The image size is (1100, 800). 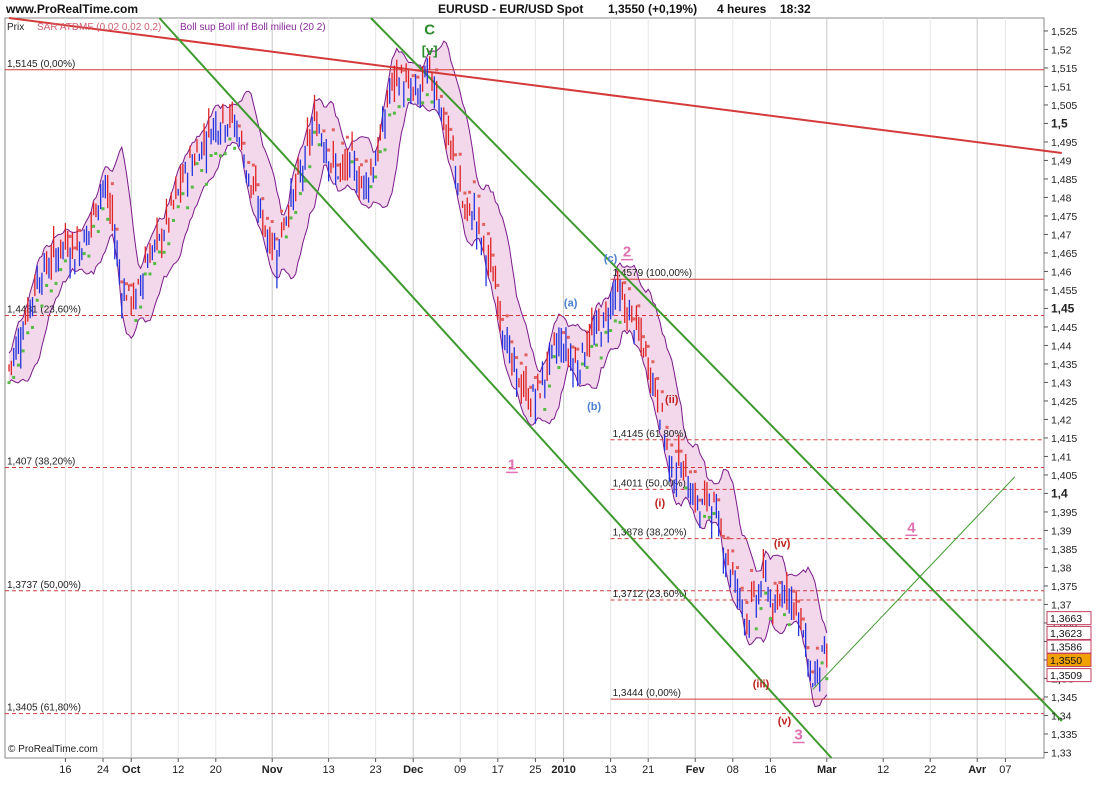 What do you see at coordinates (53, 749) in the screenshot?
I see `copyright: © ProRealTime.com` at bounding box center [53, 749].